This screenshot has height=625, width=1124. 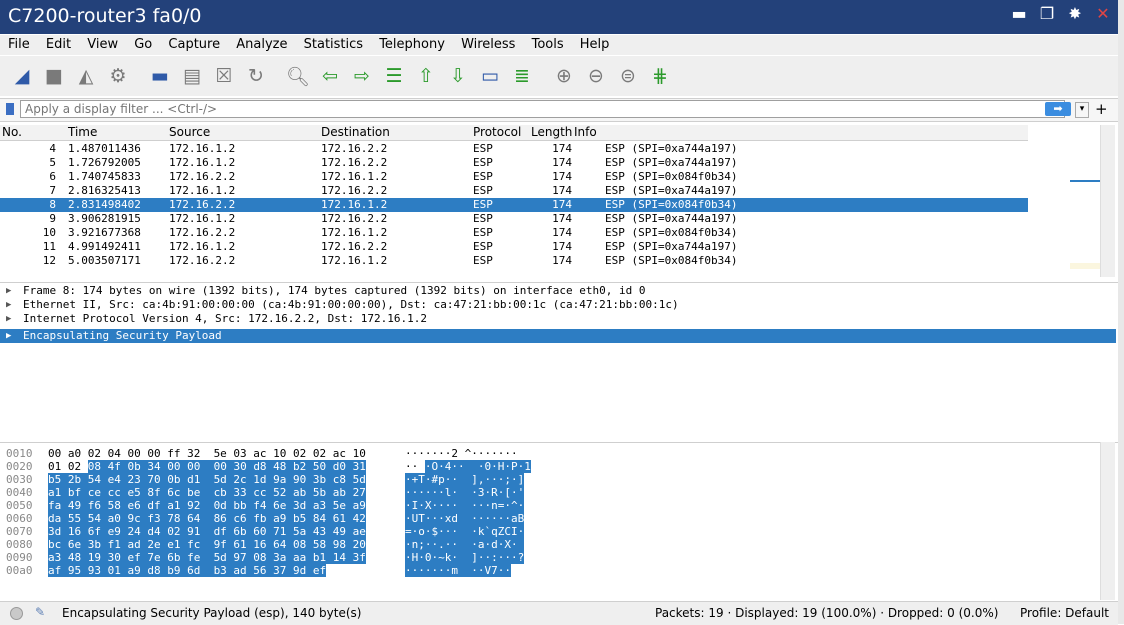 I want to click on resize-columns-icon: ⋕, so click(x=660, y=76).